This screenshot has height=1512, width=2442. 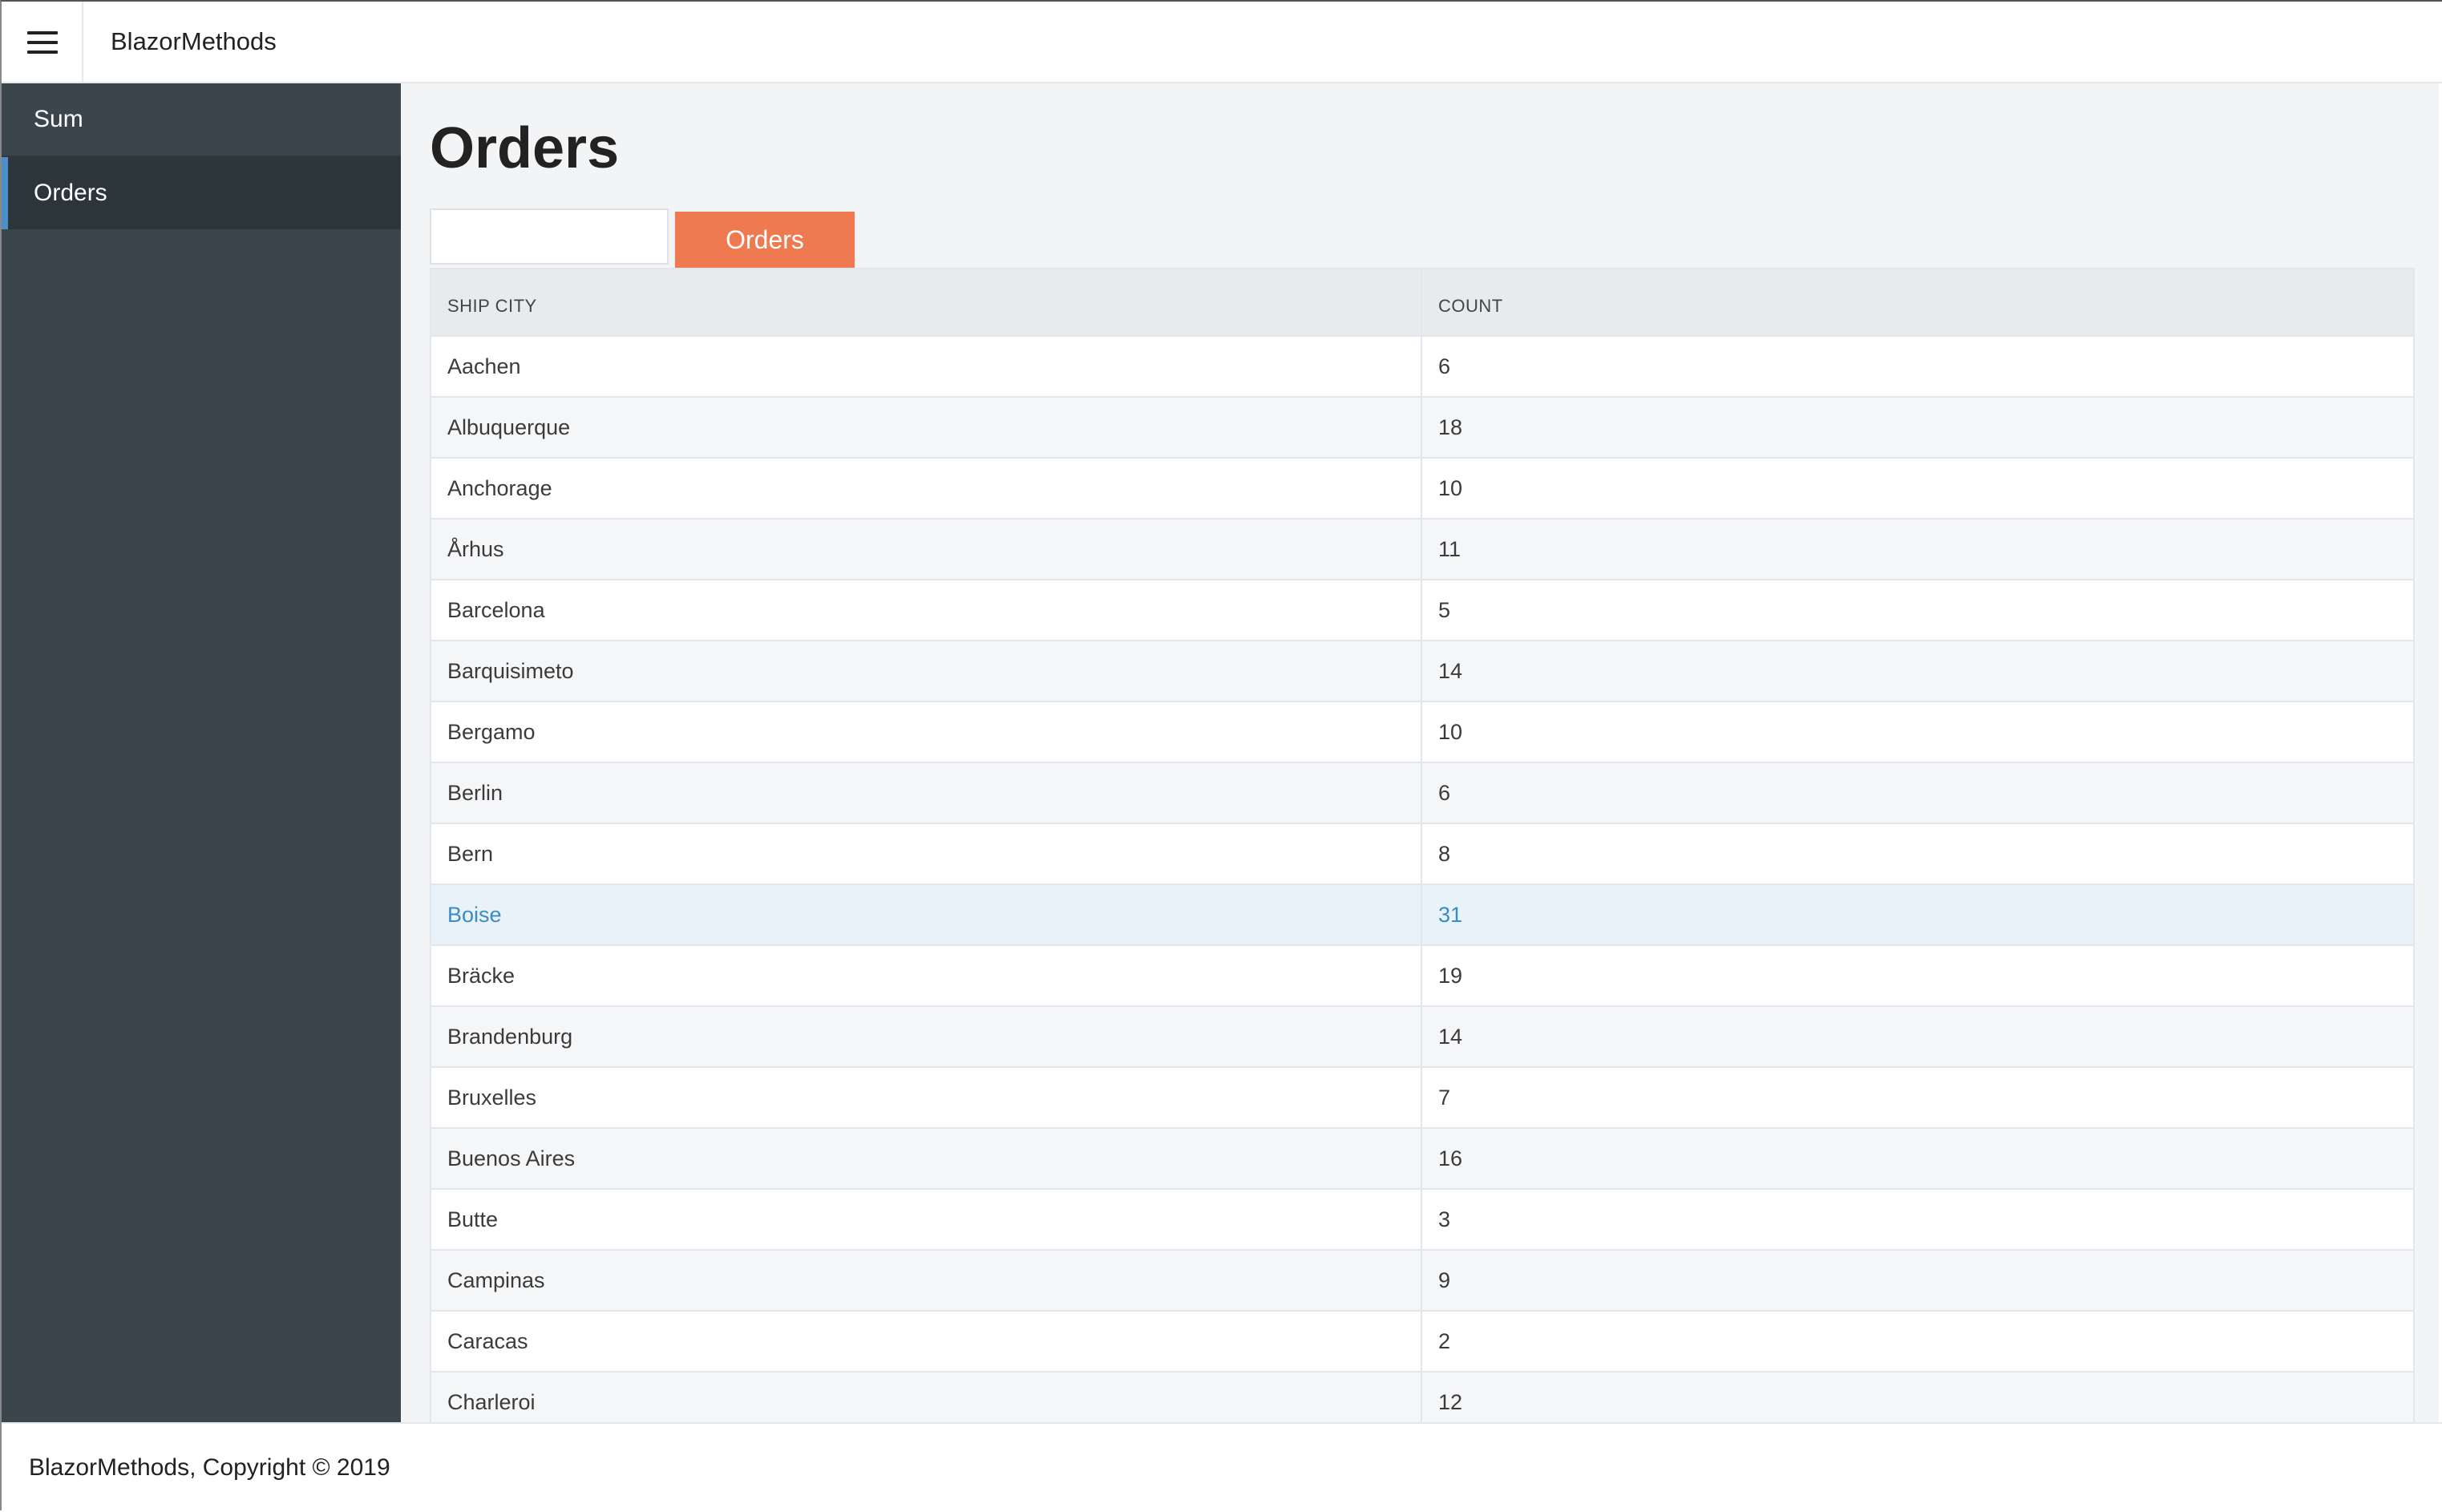 I want to click on cell-ship-city: Charleroi, so click(x=926, y=1396).